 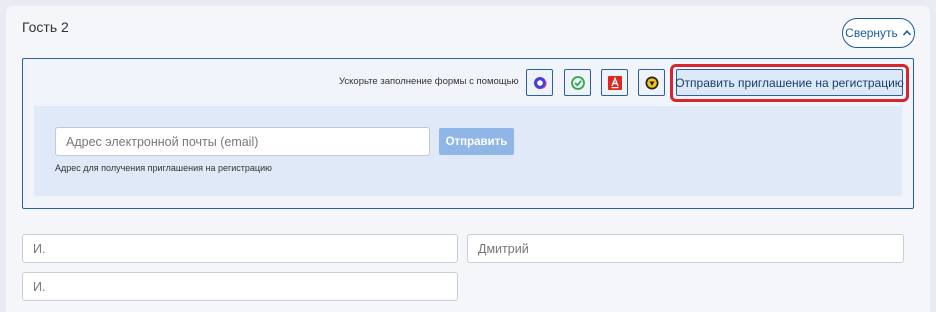 I want to click on alfa-bank-logo-icon, so click(x=614, y=82).